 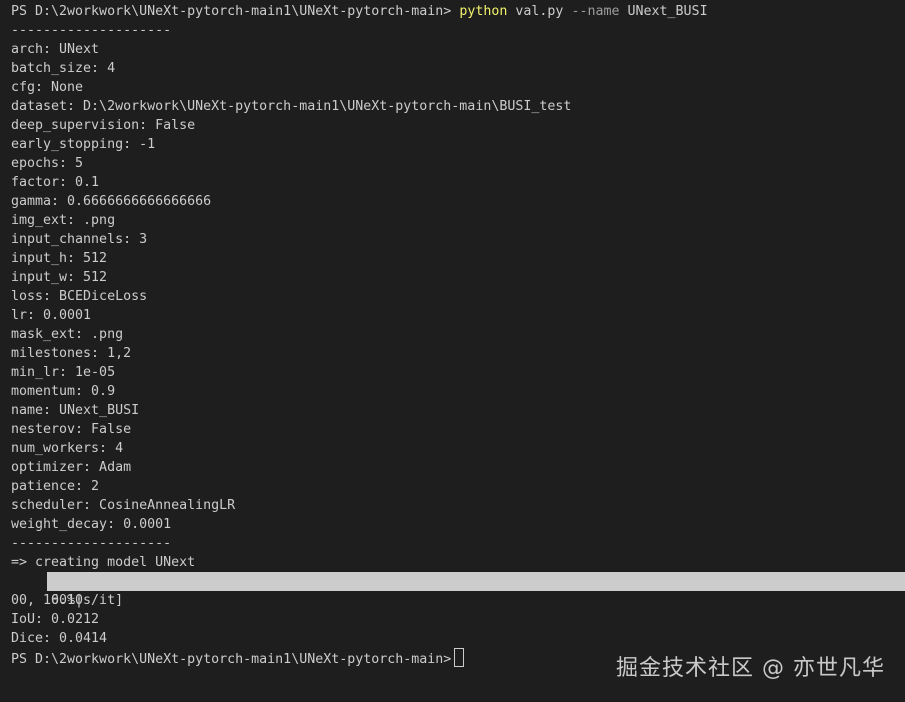 What do you see at coordinates (750, 668) in the screenshot?
I see `watermark: 掘金技术社区 @ 亦世凡华` at bounding box center [750, 668].